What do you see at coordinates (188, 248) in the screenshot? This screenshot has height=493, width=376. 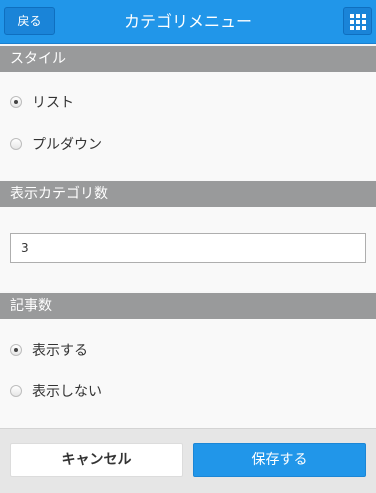 I see `category-count-input: 3` at bounding box center [188, 248].